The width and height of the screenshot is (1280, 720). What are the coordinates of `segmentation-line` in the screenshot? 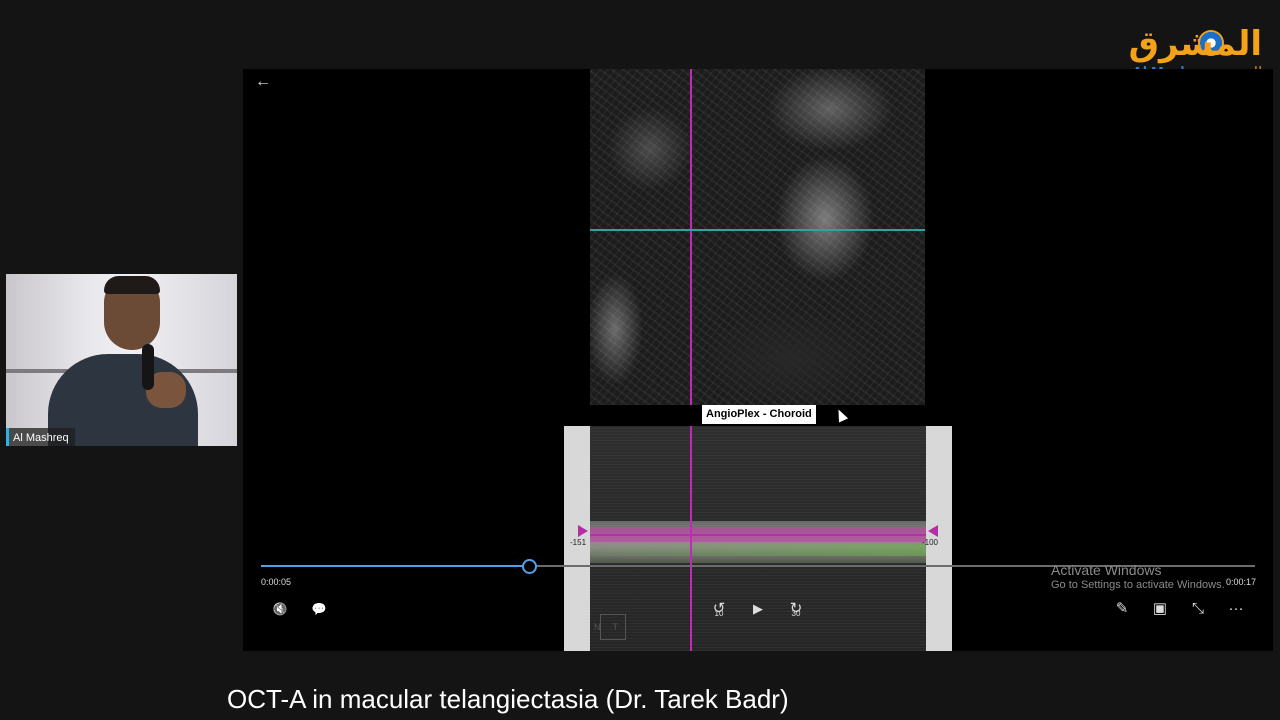 It's located at (758, 535).